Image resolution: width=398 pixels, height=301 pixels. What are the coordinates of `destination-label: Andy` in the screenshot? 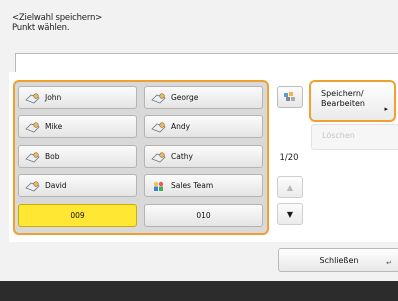 It's located at (181, 126).